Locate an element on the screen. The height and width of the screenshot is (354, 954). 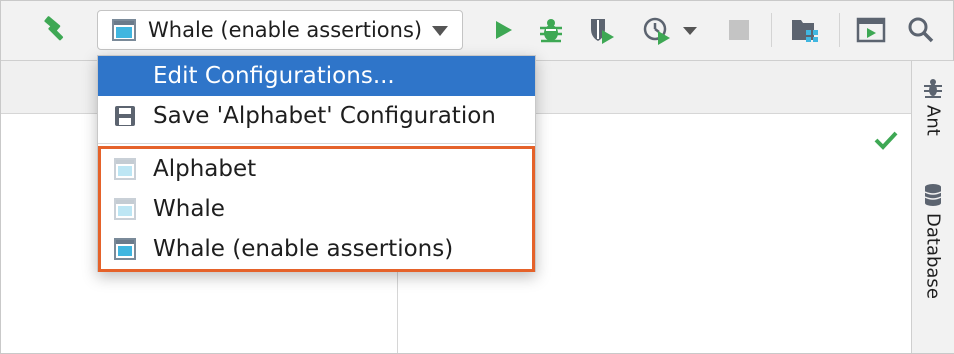
run-configuration-label: Whale (enable assertions) is located at coordinates (285, 30).